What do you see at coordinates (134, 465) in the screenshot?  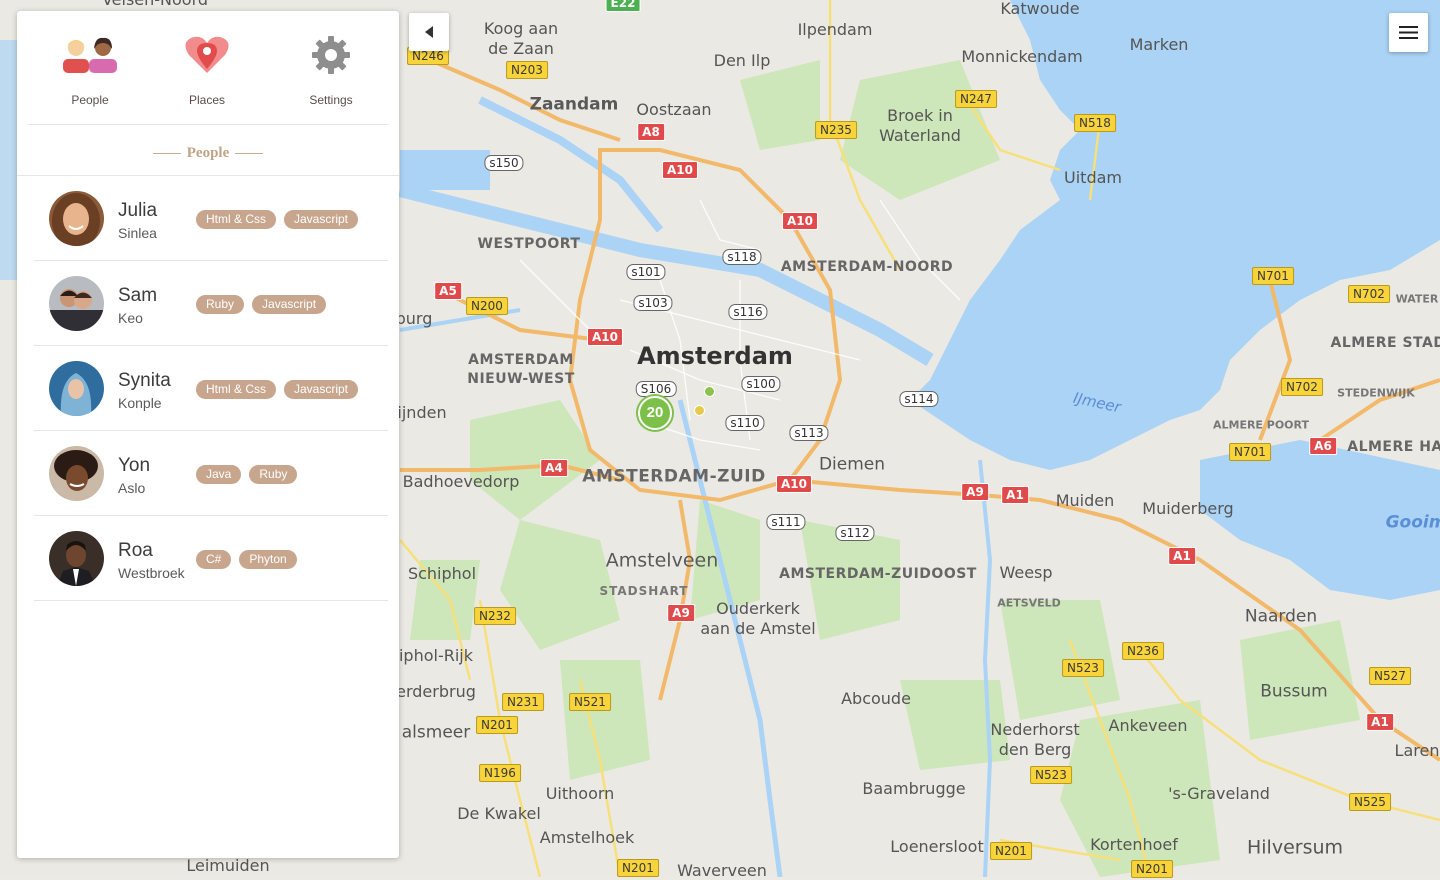 I see `person-first-name: Yon` at bounding box center [134, 465].